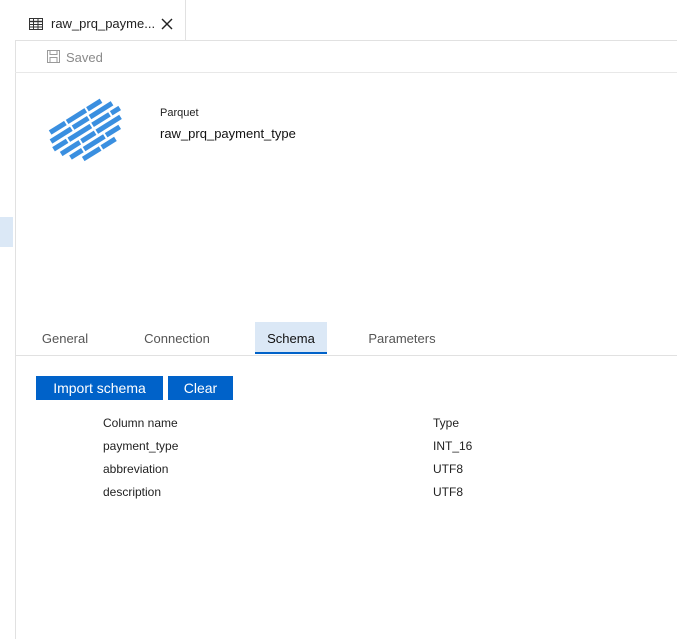  I want to click on schema-row-name: abbreviation, so click(136, 469).